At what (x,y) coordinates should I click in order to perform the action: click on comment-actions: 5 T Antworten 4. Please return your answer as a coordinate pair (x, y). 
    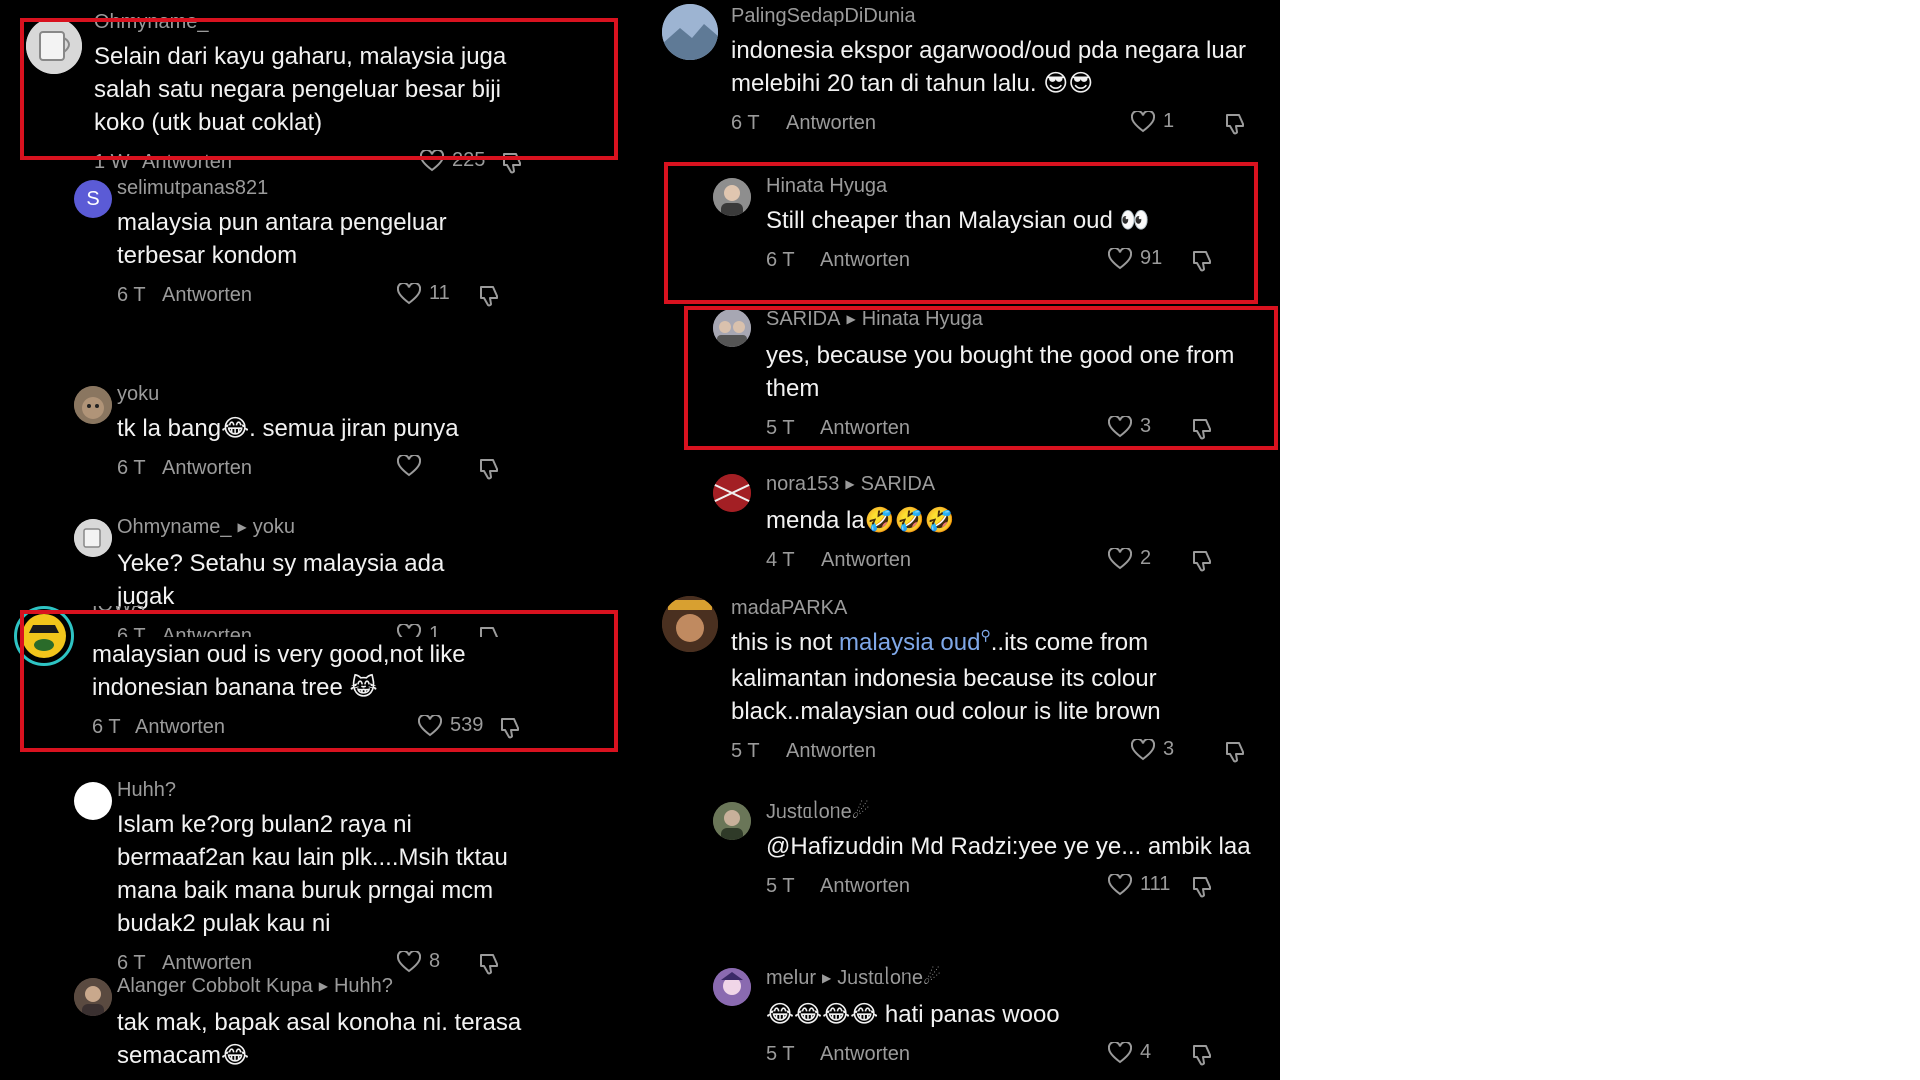
    Looking at the image, I should click on (996, 1056).